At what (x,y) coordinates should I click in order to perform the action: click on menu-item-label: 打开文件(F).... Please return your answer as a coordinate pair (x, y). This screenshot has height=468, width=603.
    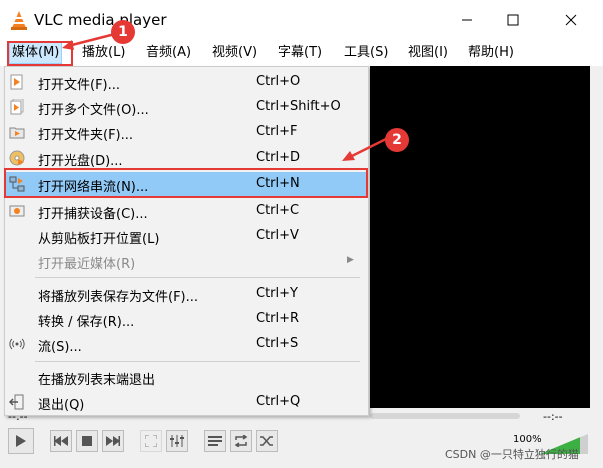
    Looking at the image, I should click on (79, 85).